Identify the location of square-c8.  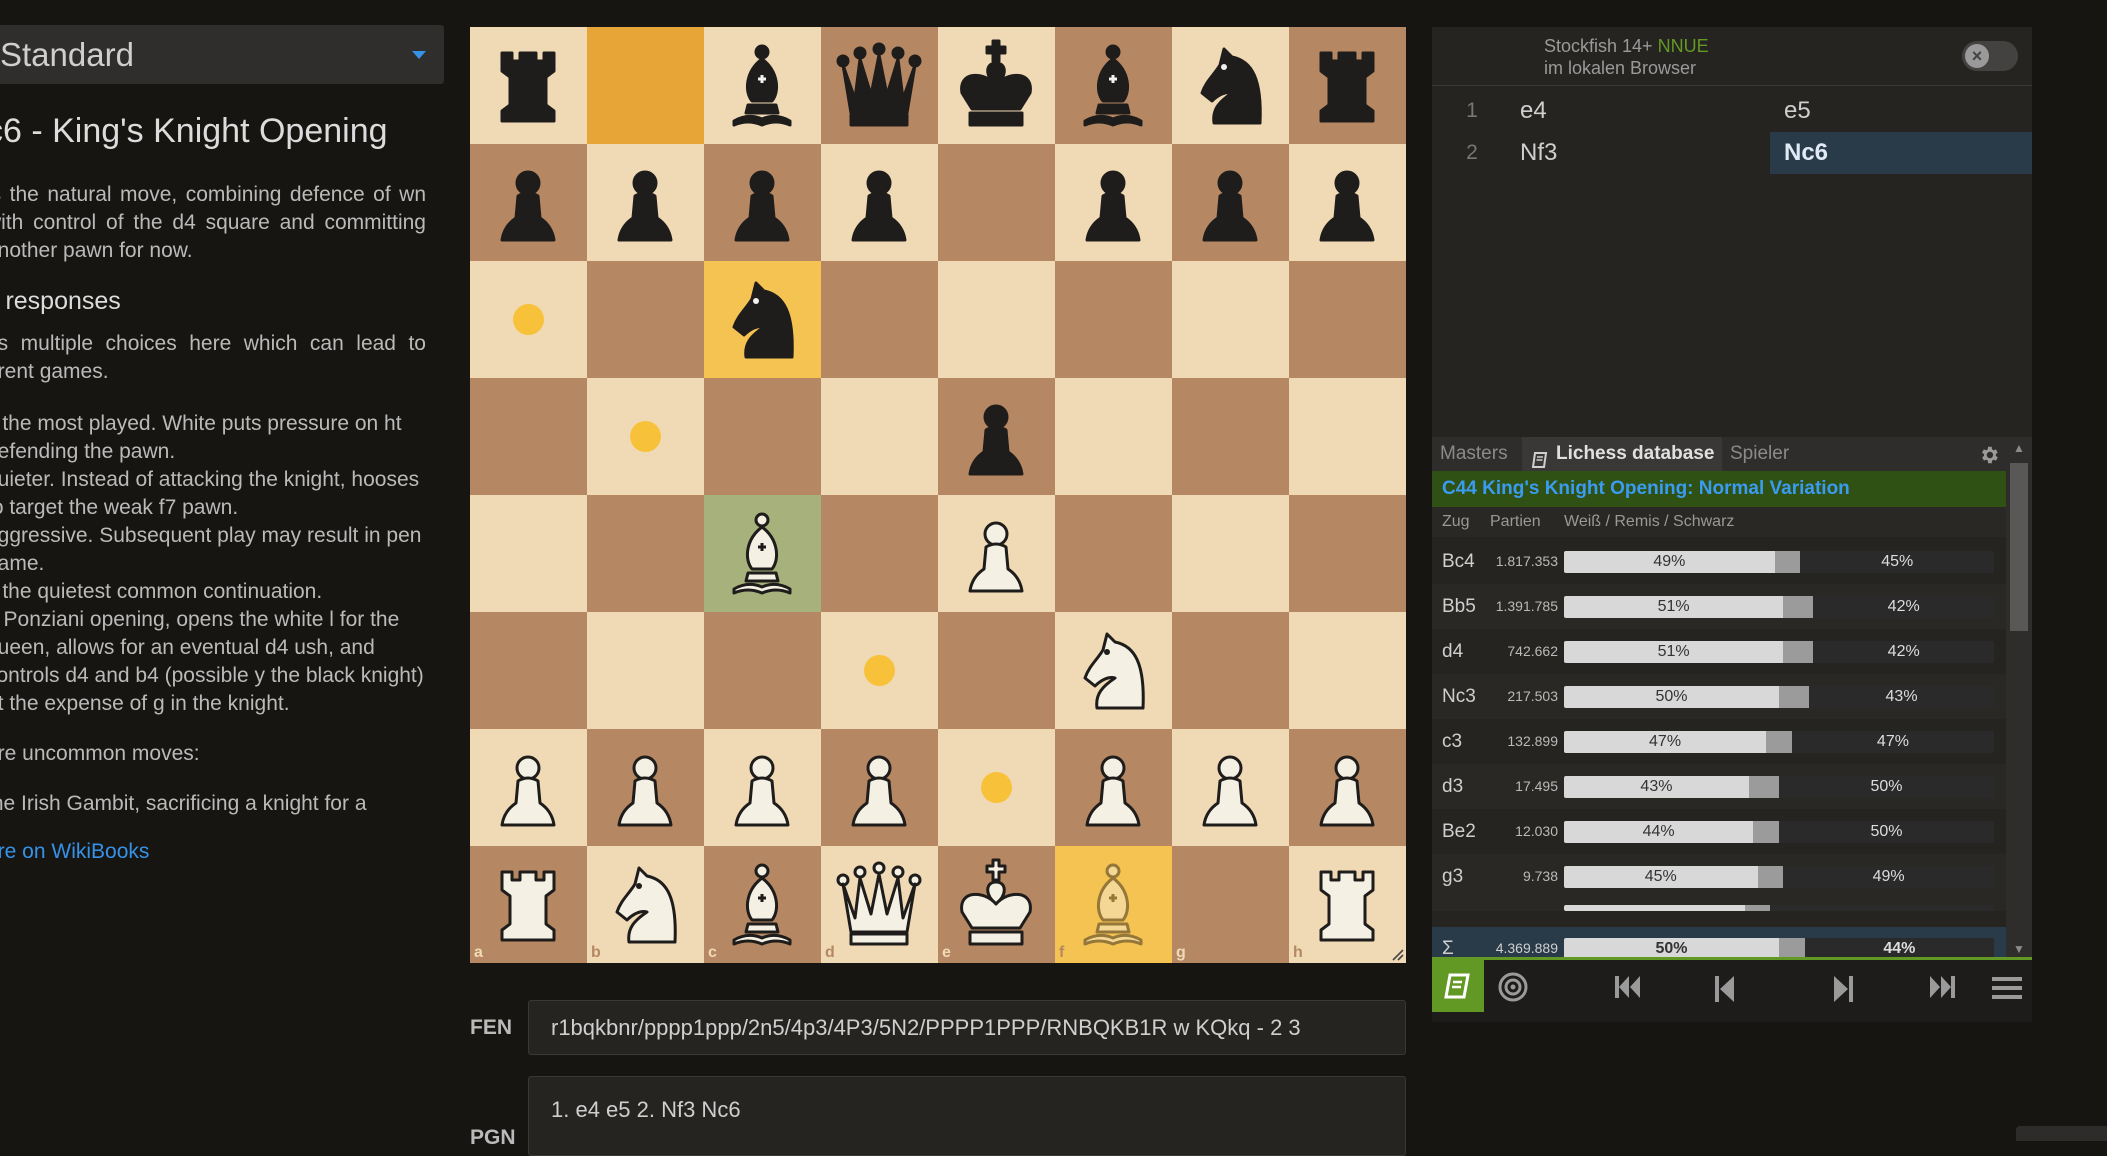
(762, 85).